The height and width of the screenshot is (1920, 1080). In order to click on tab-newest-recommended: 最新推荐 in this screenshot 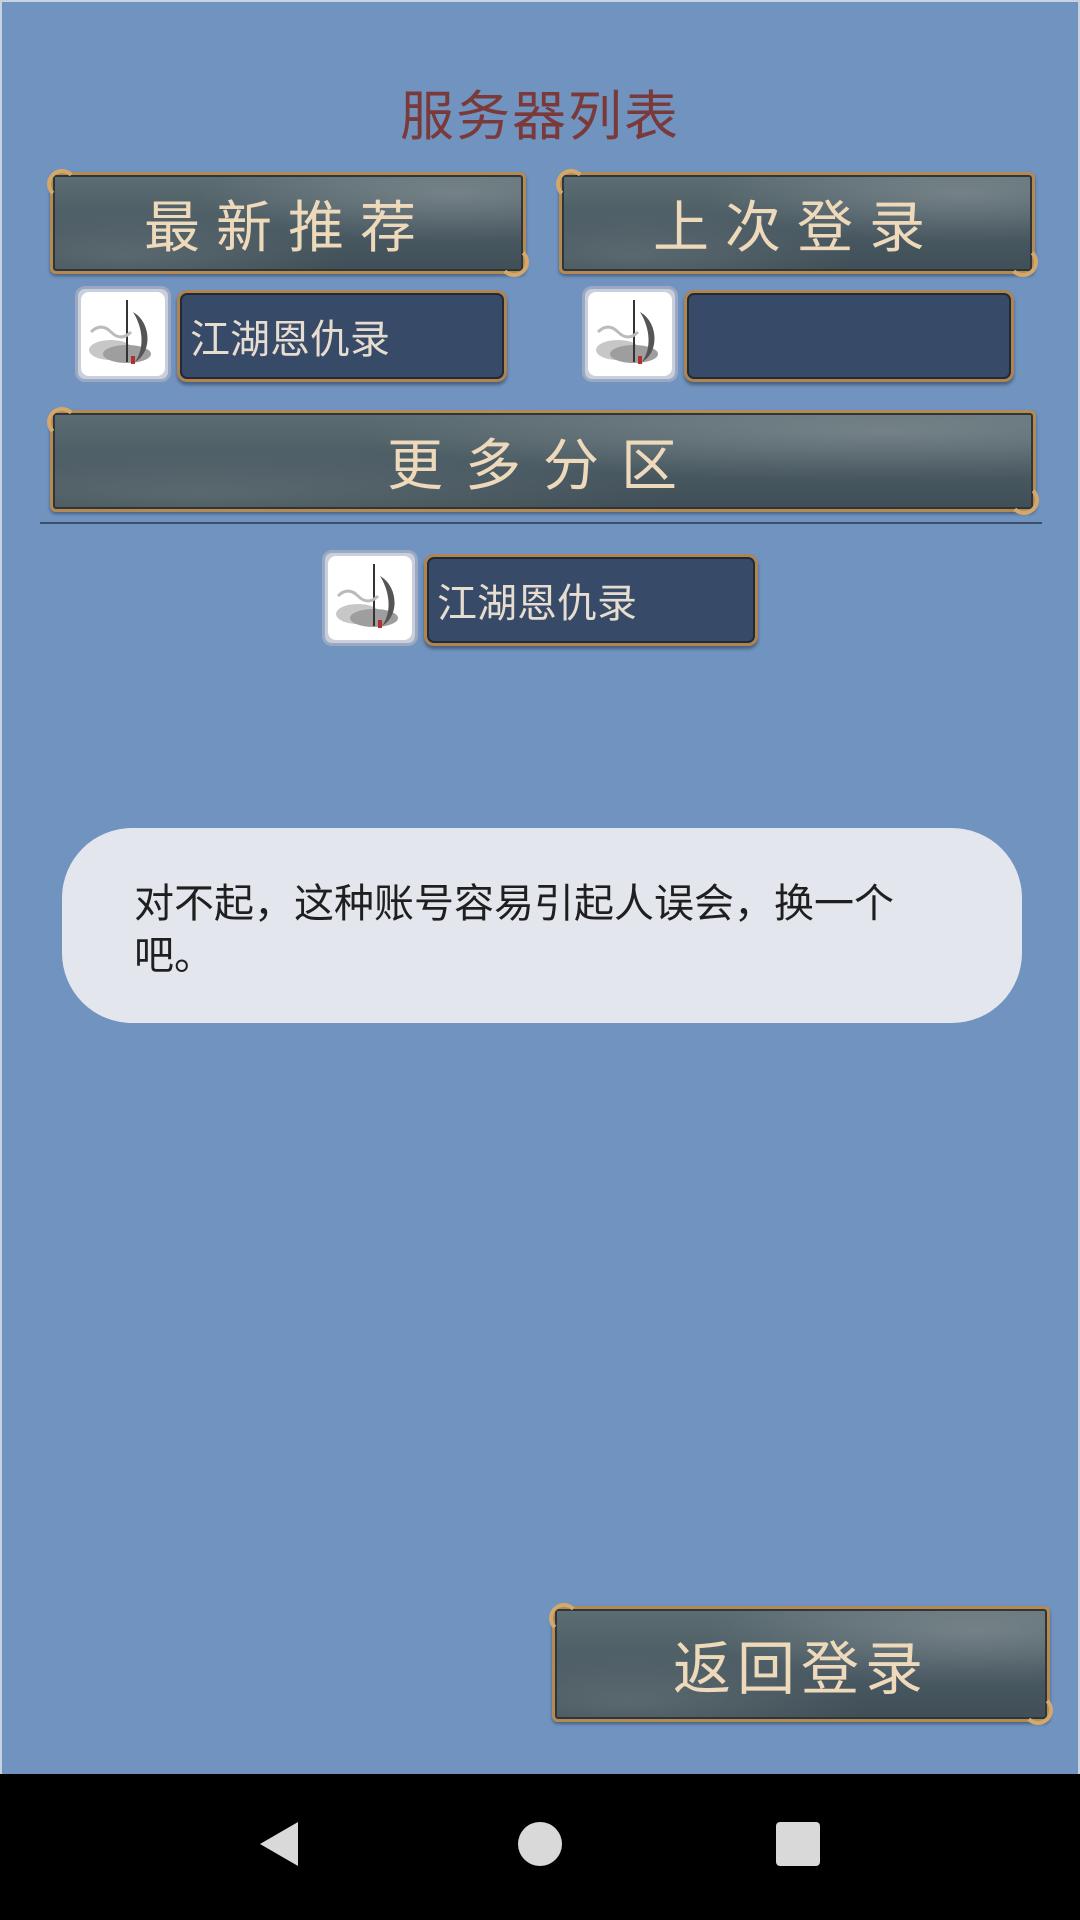, I will do `click(288, 223)`.